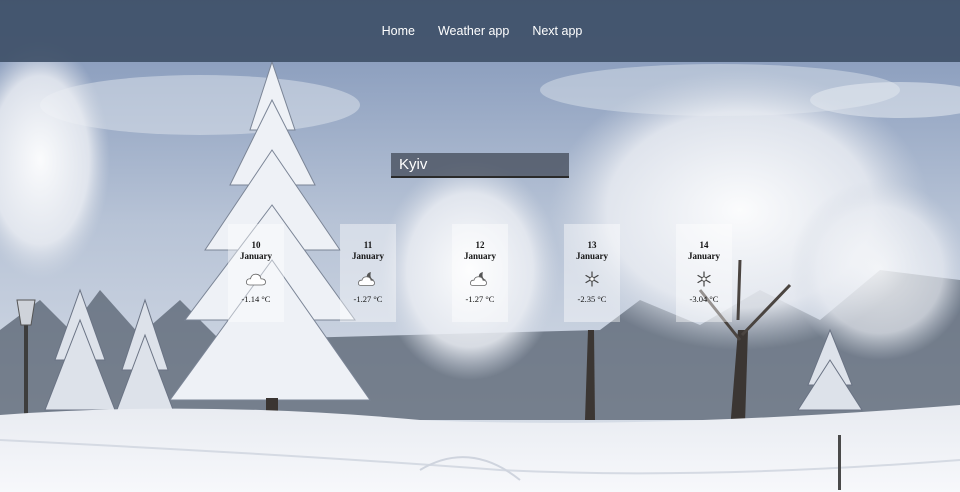 The image size is (960, 492). I want to click on top-navbar: Home Weather app Next app, so click(480, 31).